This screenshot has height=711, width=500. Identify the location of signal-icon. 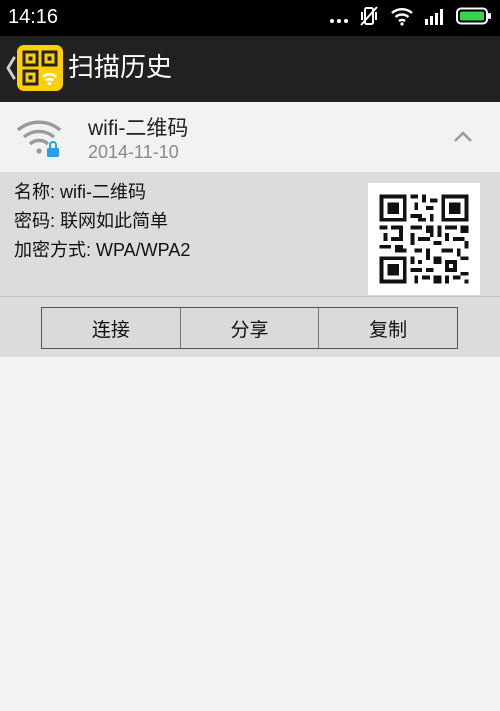
(435, 18).